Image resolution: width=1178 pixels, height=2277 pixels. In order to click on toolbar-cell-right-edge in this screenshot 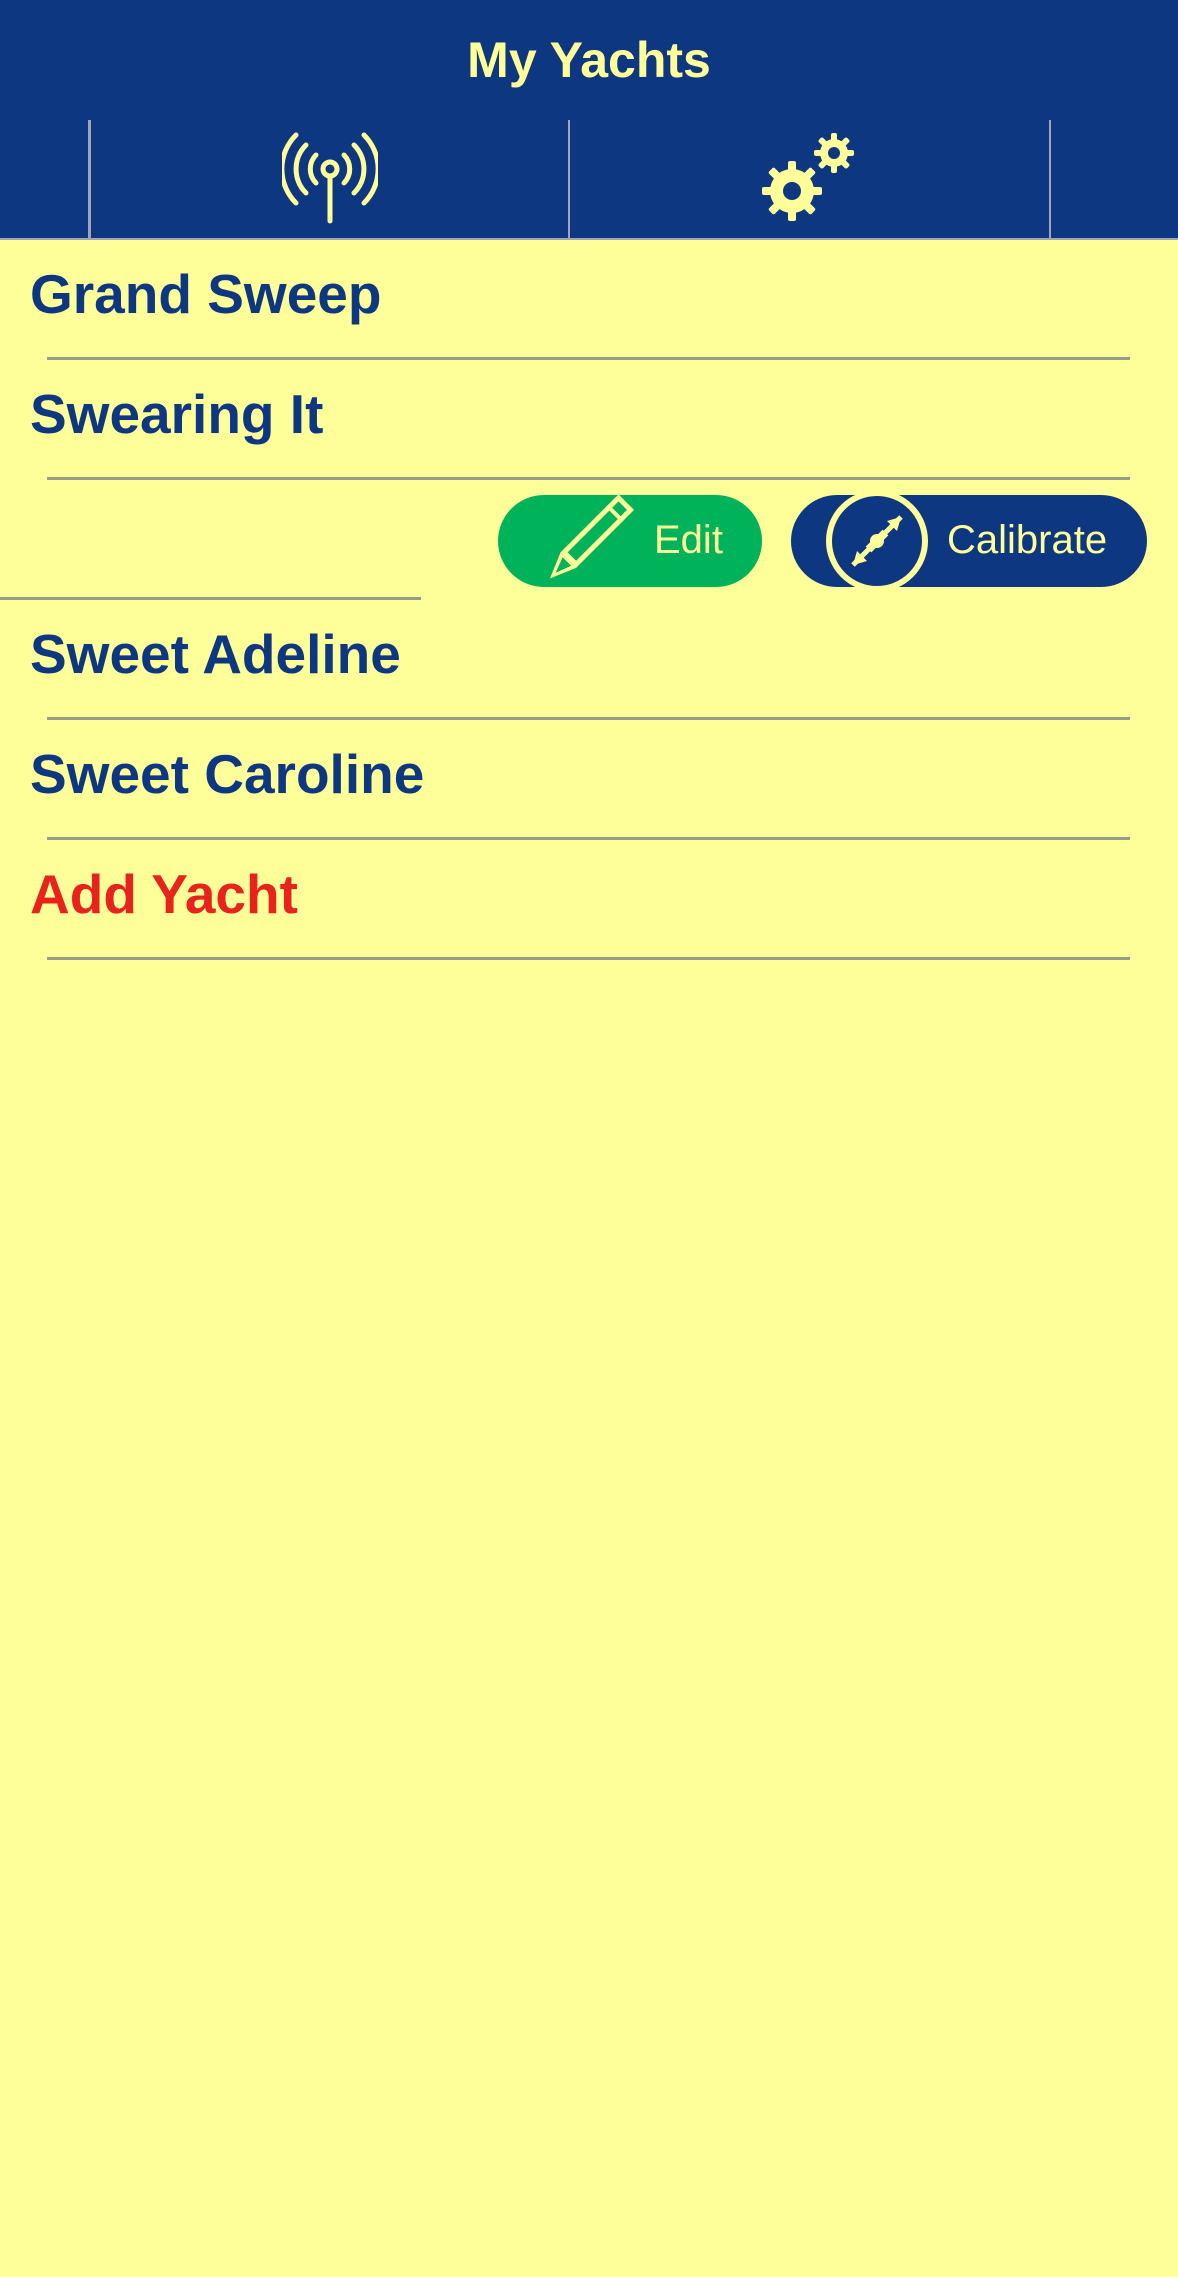, I will do `click(1113, 179)`.